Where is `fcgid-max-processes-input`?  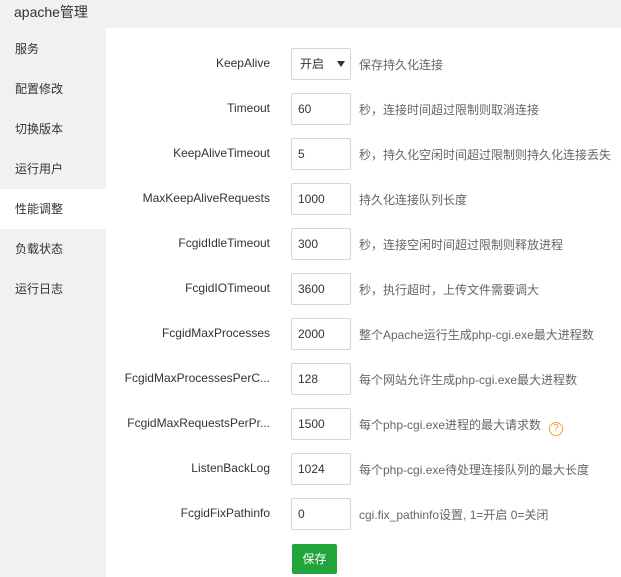 fcgid-max-processes-input is located at coordinates (321, 334).